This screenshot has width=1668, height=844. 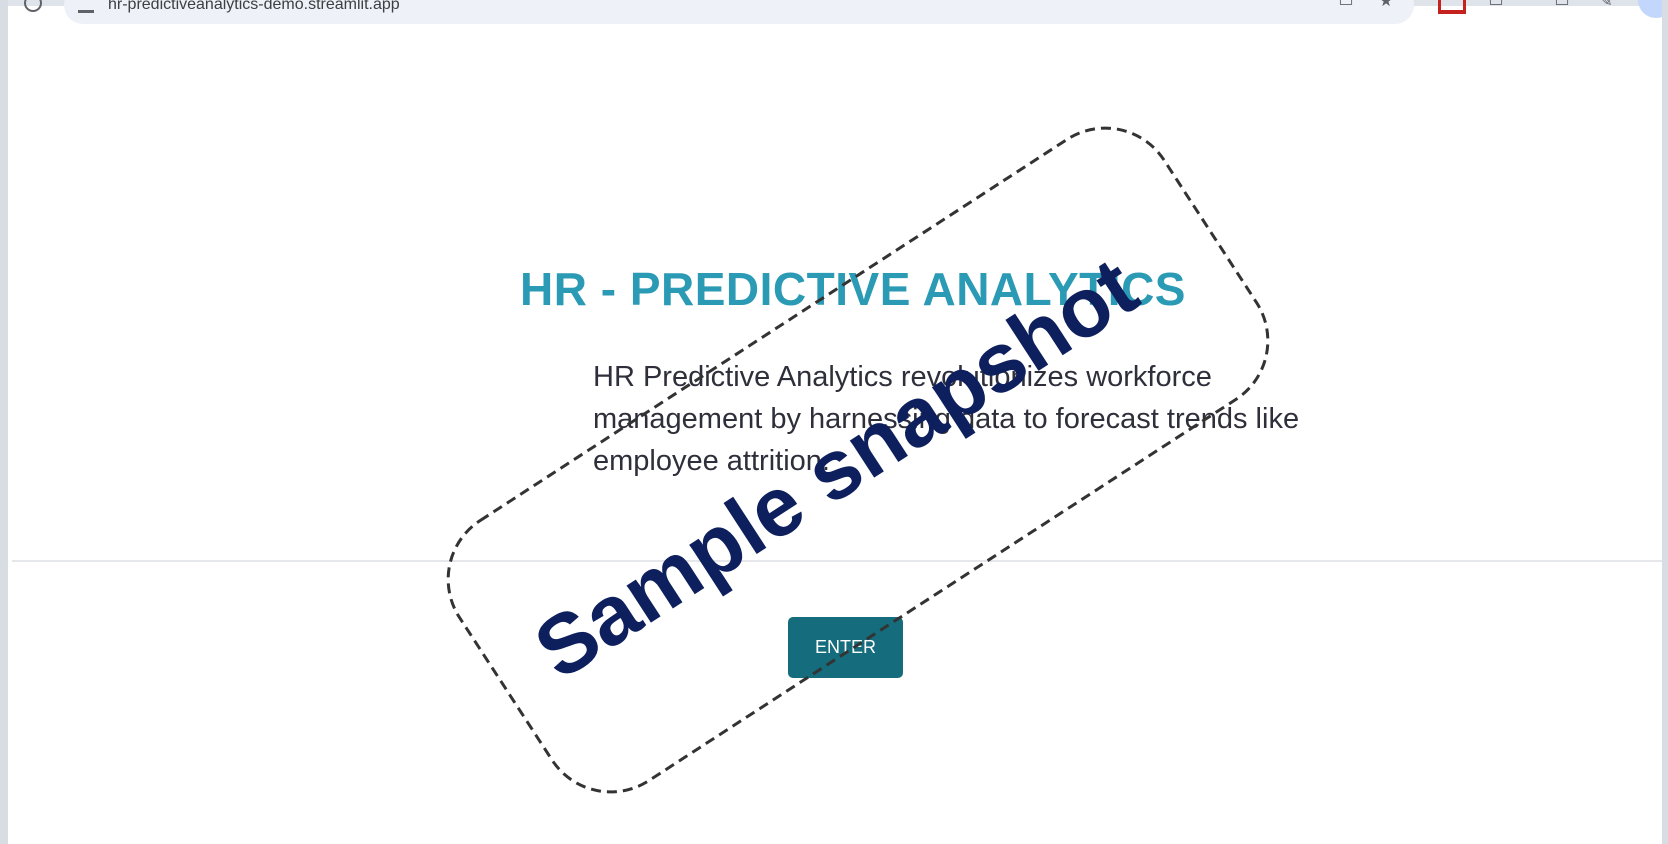 I want to click on puzzle-icon: ✎, so click(x=1606, y=5).